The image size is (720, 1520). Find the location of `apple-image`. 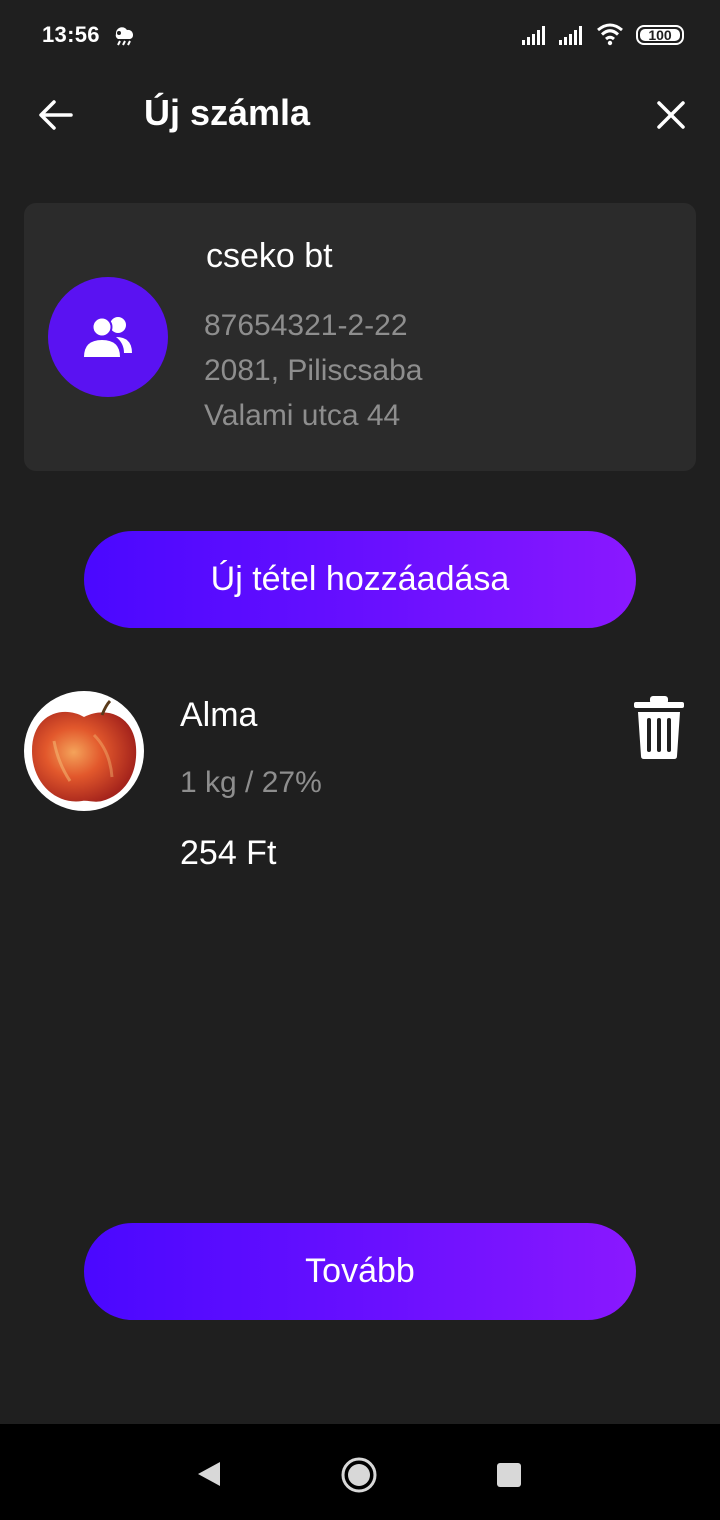

apple-image is located at coordinates (84, 751).